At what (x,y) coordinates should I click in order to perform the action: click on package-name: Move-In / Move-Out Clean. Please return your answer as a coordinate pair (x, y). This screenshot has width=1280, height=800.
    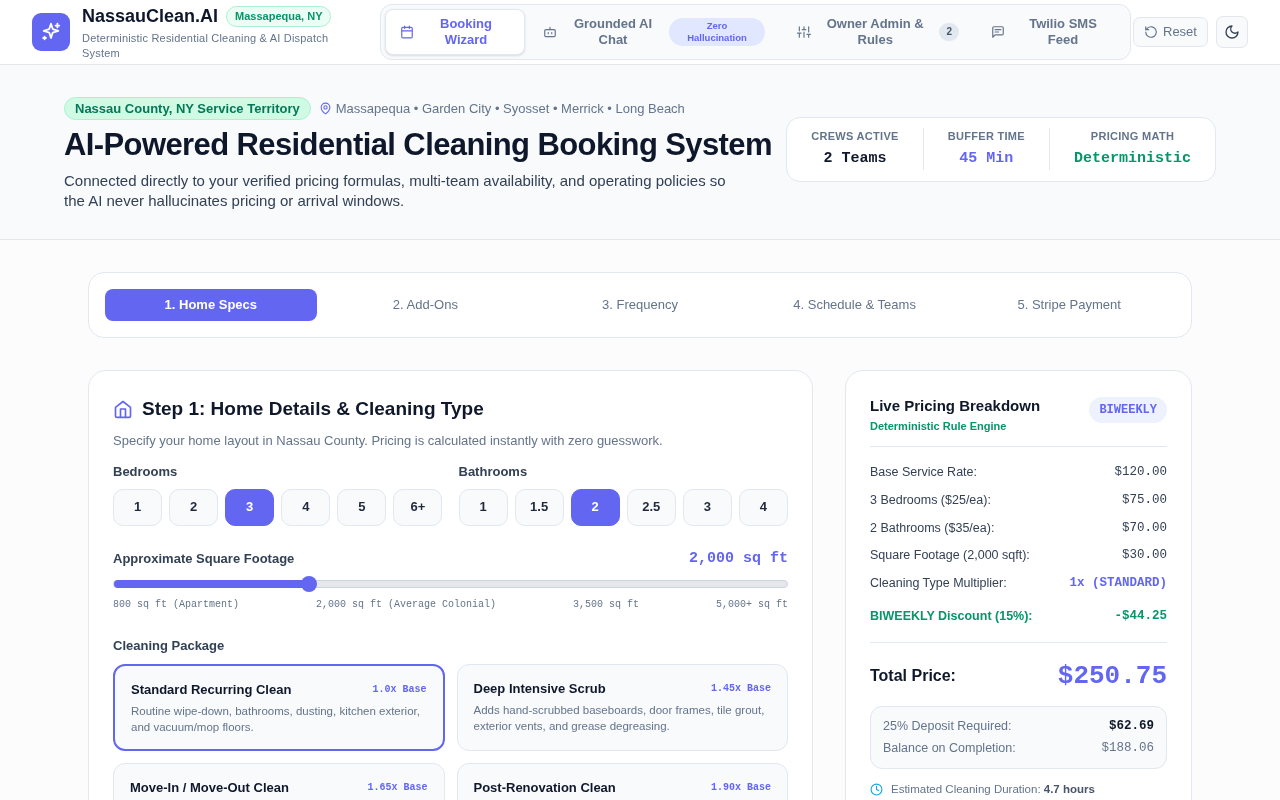
    Looking at the image, I should click on (209, 788).